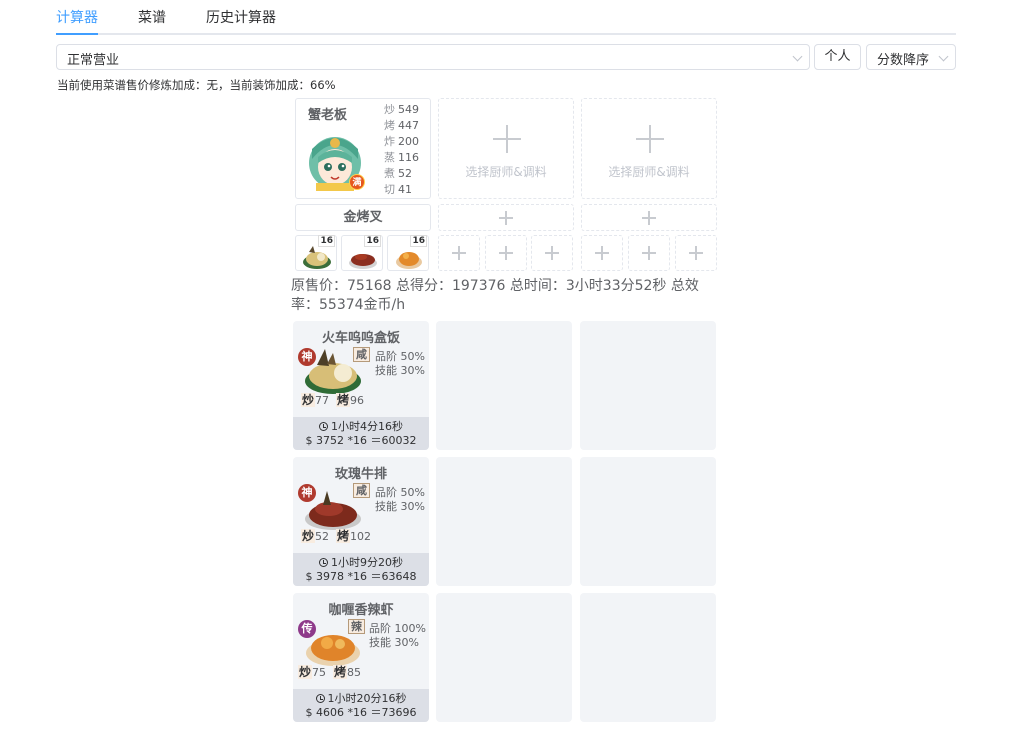  Describe the element at coordinates (401, 141) in the screenshot. I see `skill-fry: 炸 200` at that location.